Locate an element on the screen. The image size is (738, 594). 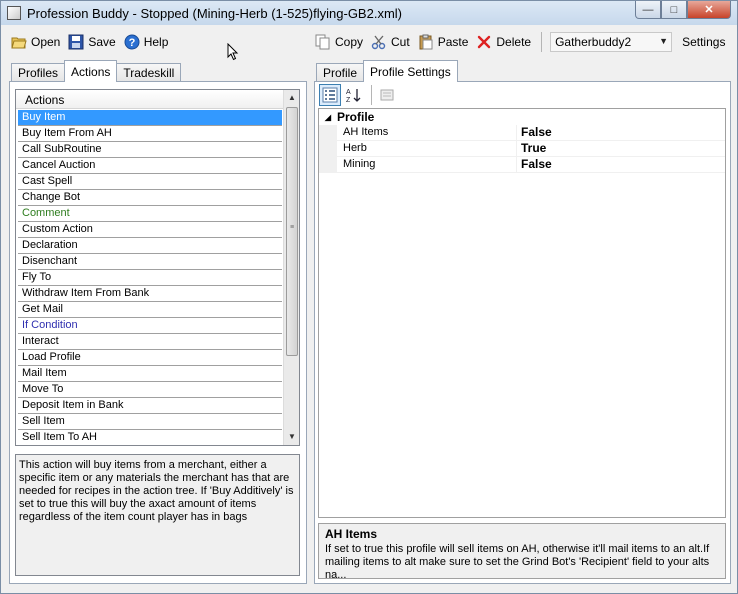
delete-button: Delete is located at coordinates (503, 42).